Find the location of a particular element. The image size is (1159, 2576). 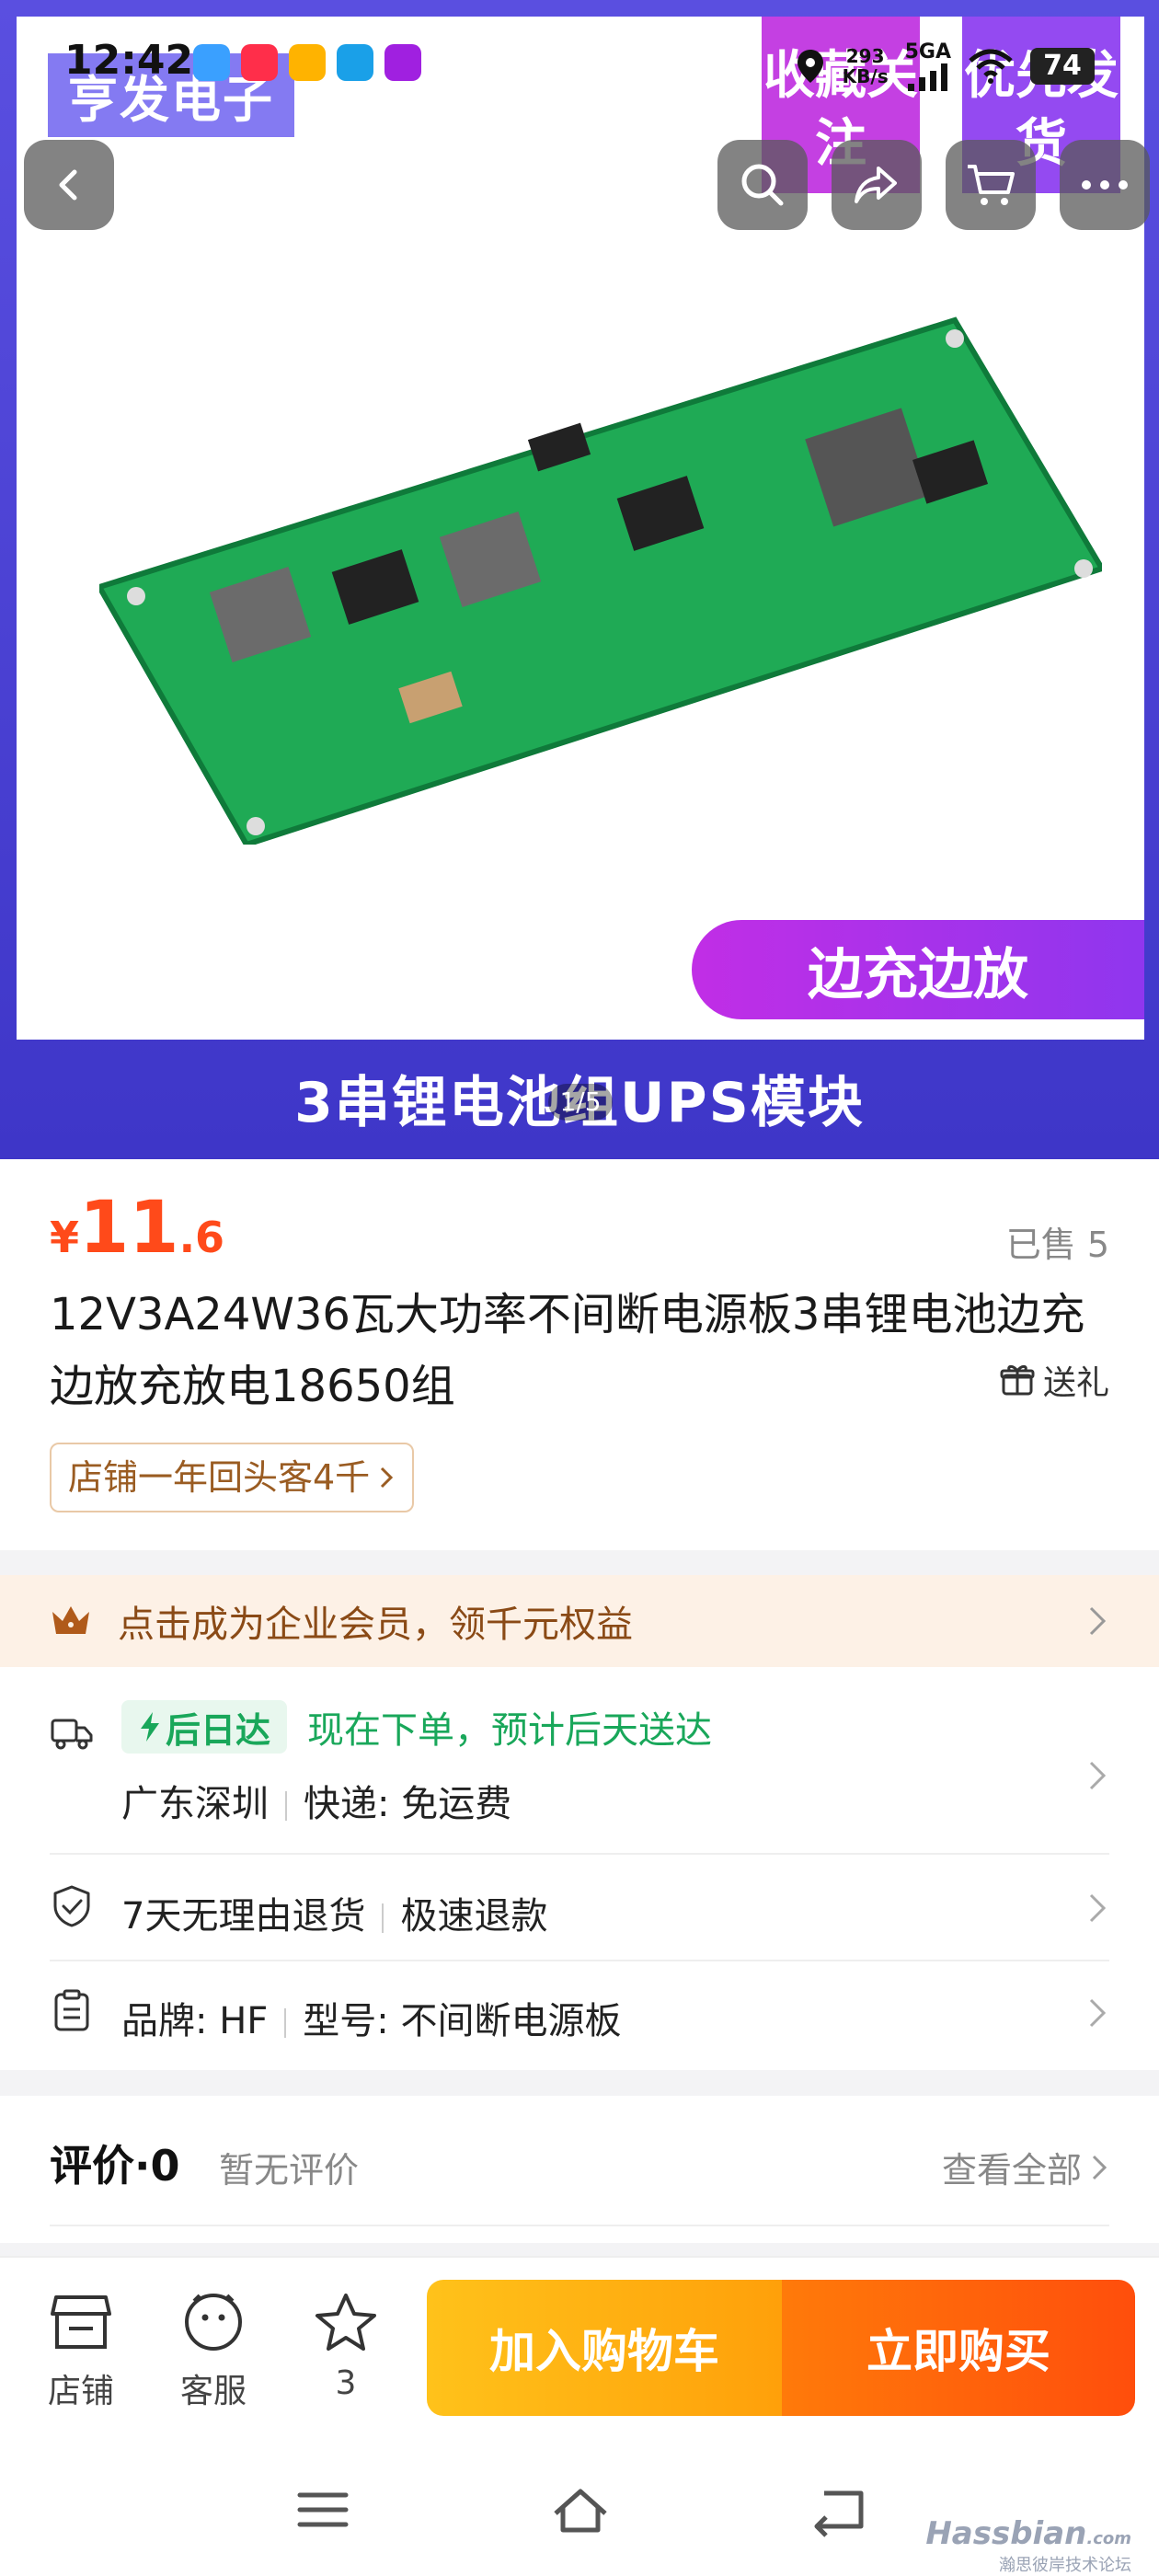

favorite-button: 3 is located at coordinates (346, 2343).